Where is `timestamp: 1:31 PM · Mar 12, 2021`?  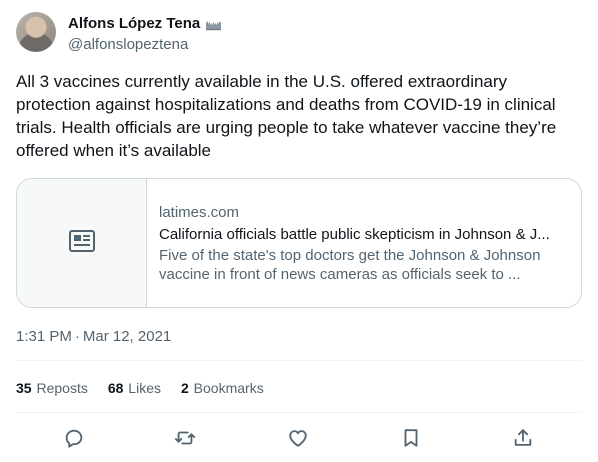 timestamp: 1:31 PM · Mar 12, 2021 is located at coordinates (93, 336).